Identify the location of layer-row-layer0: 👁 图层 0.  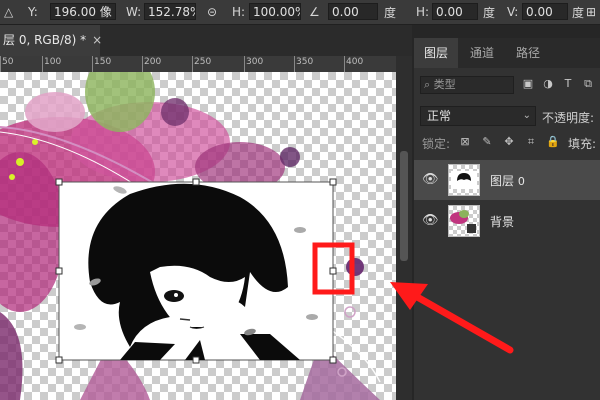
(507, 180).